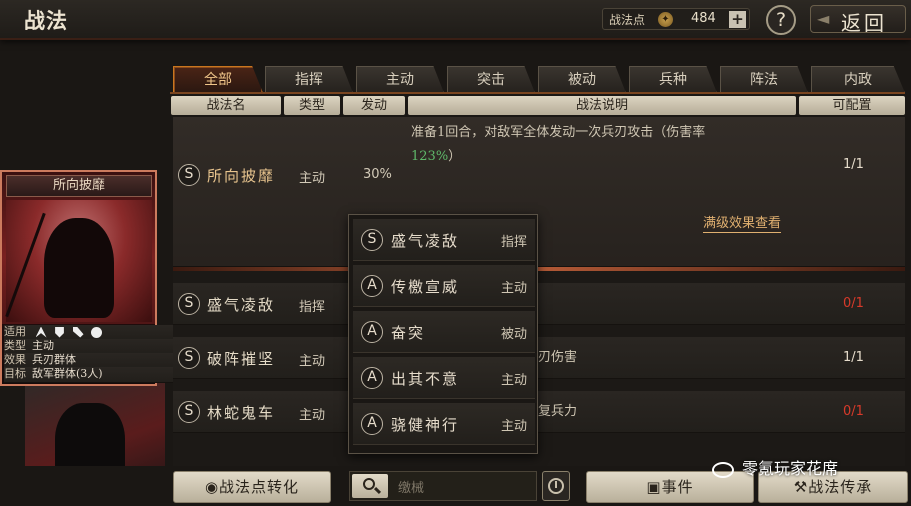 This screenshot has width=911, height=506. I want to click on search-input: 缴械, so click(411, 486).